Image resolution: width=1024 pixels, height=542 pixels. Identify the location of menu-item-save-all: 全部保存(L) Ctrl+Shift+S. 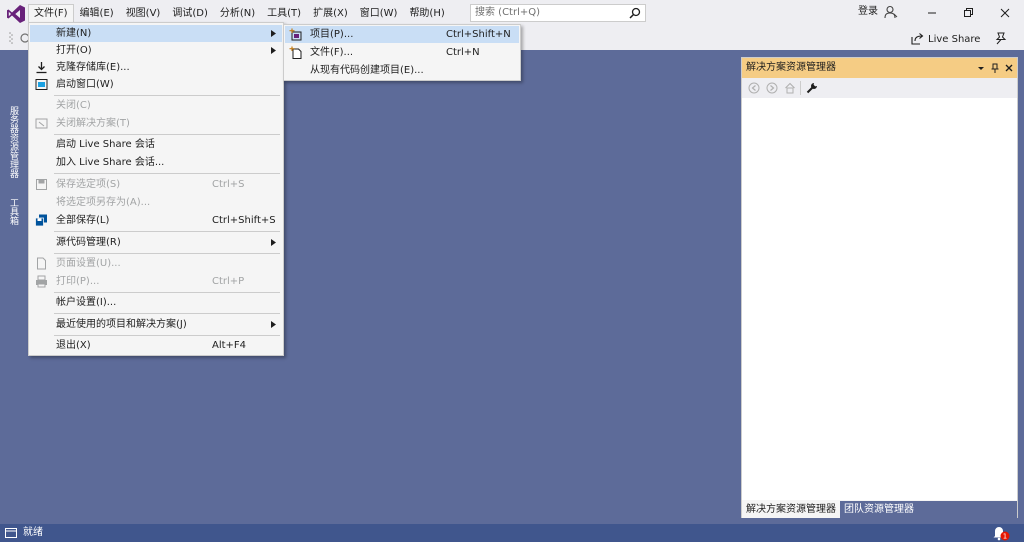
(156, 220).